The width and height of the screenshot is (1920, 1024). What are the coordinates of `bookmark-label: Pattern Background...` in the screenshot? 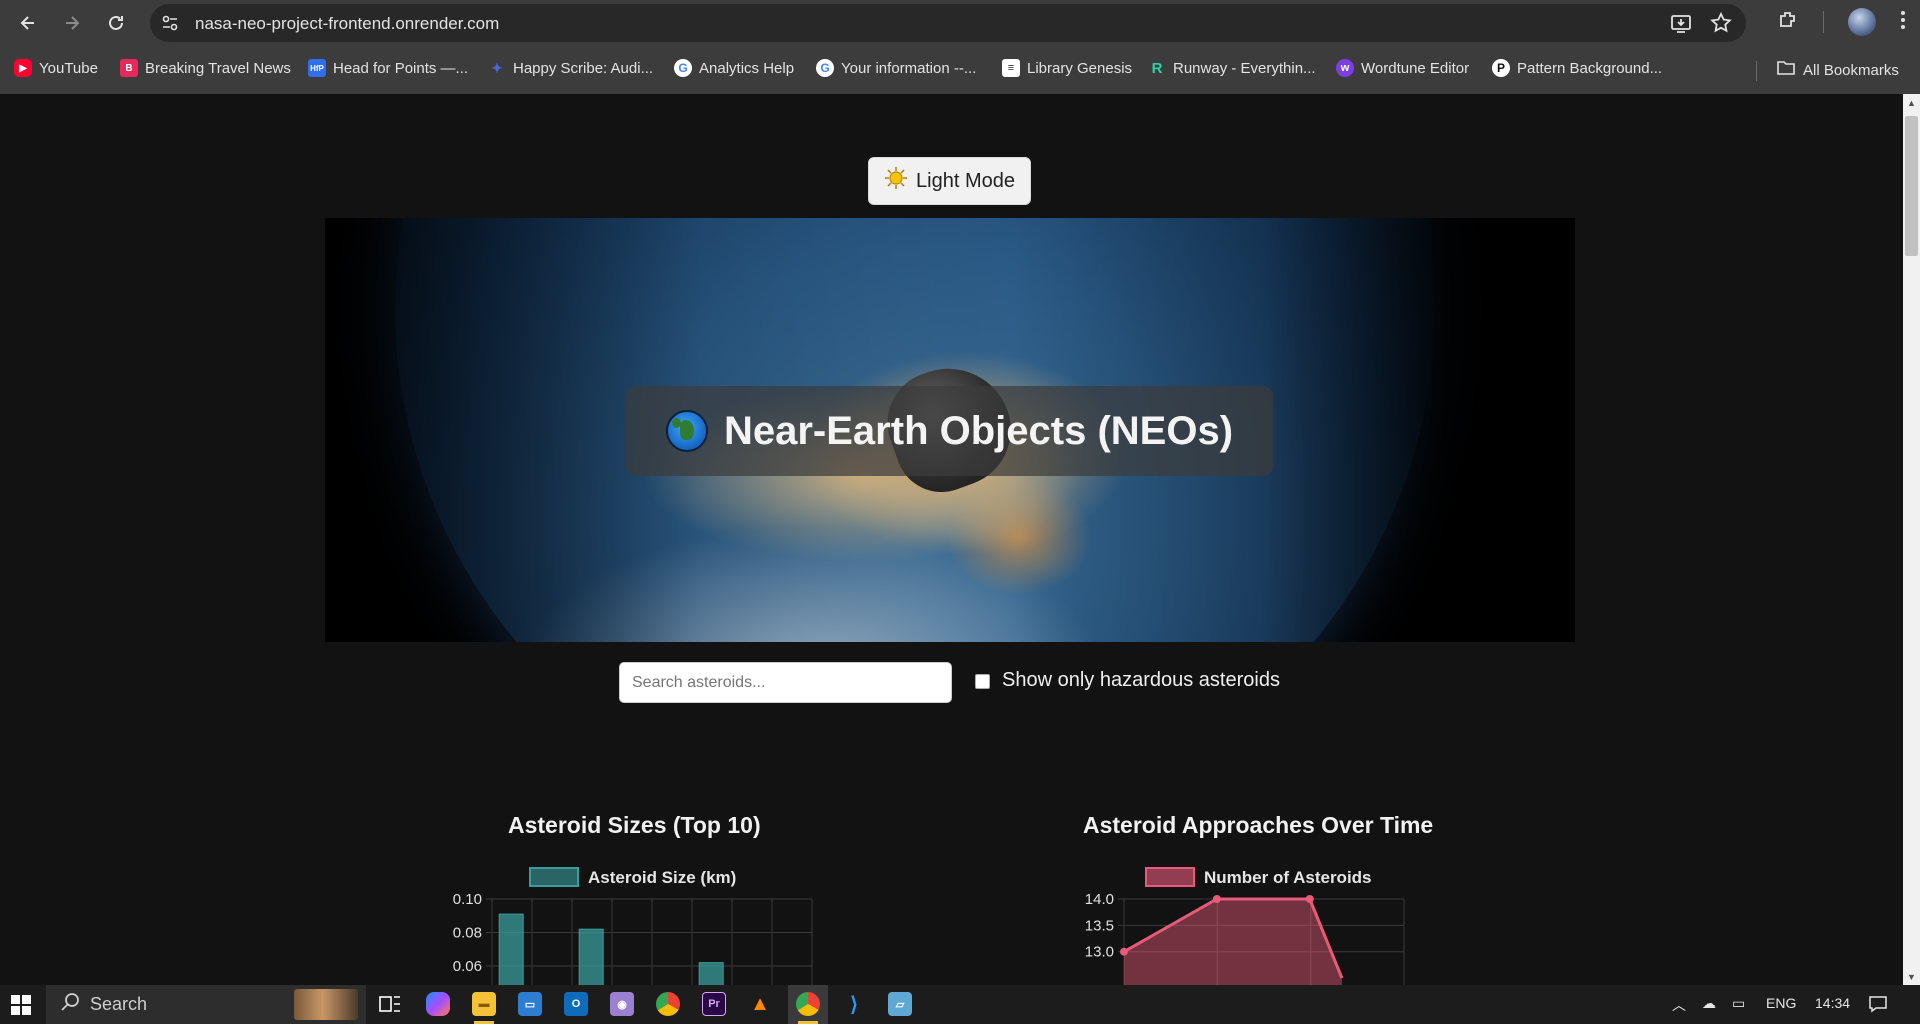 It's located at (1590, 68).